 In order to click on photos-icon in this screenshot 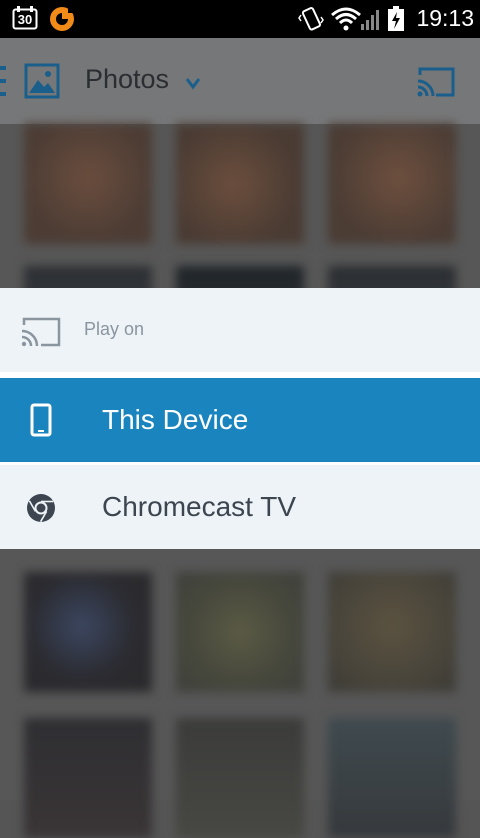, I will do `click(42, 81)`.